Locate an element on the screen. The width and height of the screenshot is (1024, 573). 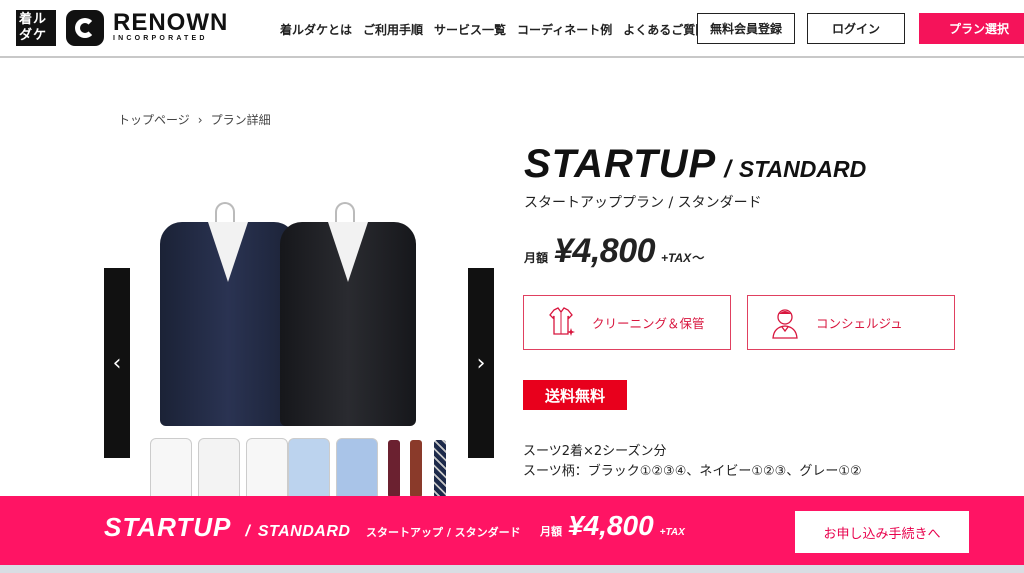
bar-price-amount: ¥4,800 is located at coordinates (611, 525).